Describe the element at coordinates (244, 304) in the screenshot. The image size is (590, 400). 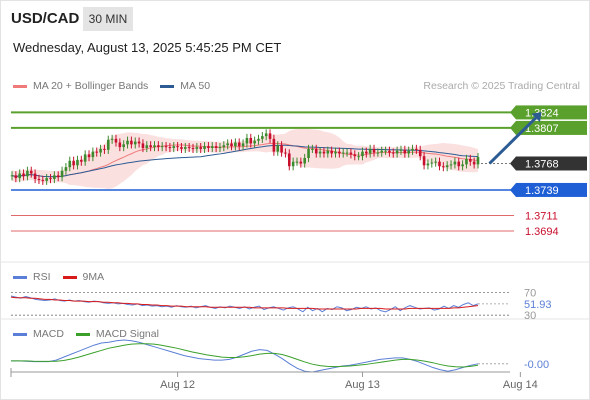
I see `rsi-series-RSI` at that location.